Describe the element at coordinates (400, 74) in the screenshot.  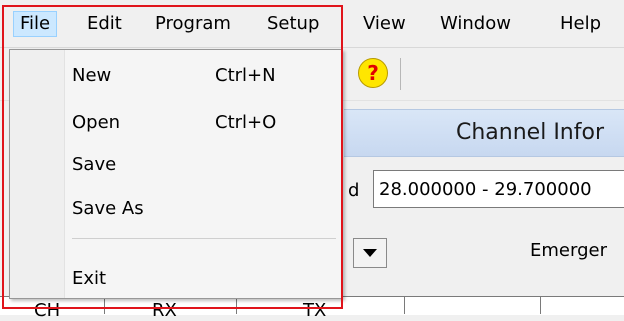
I see `toolbar-separator` at that location.